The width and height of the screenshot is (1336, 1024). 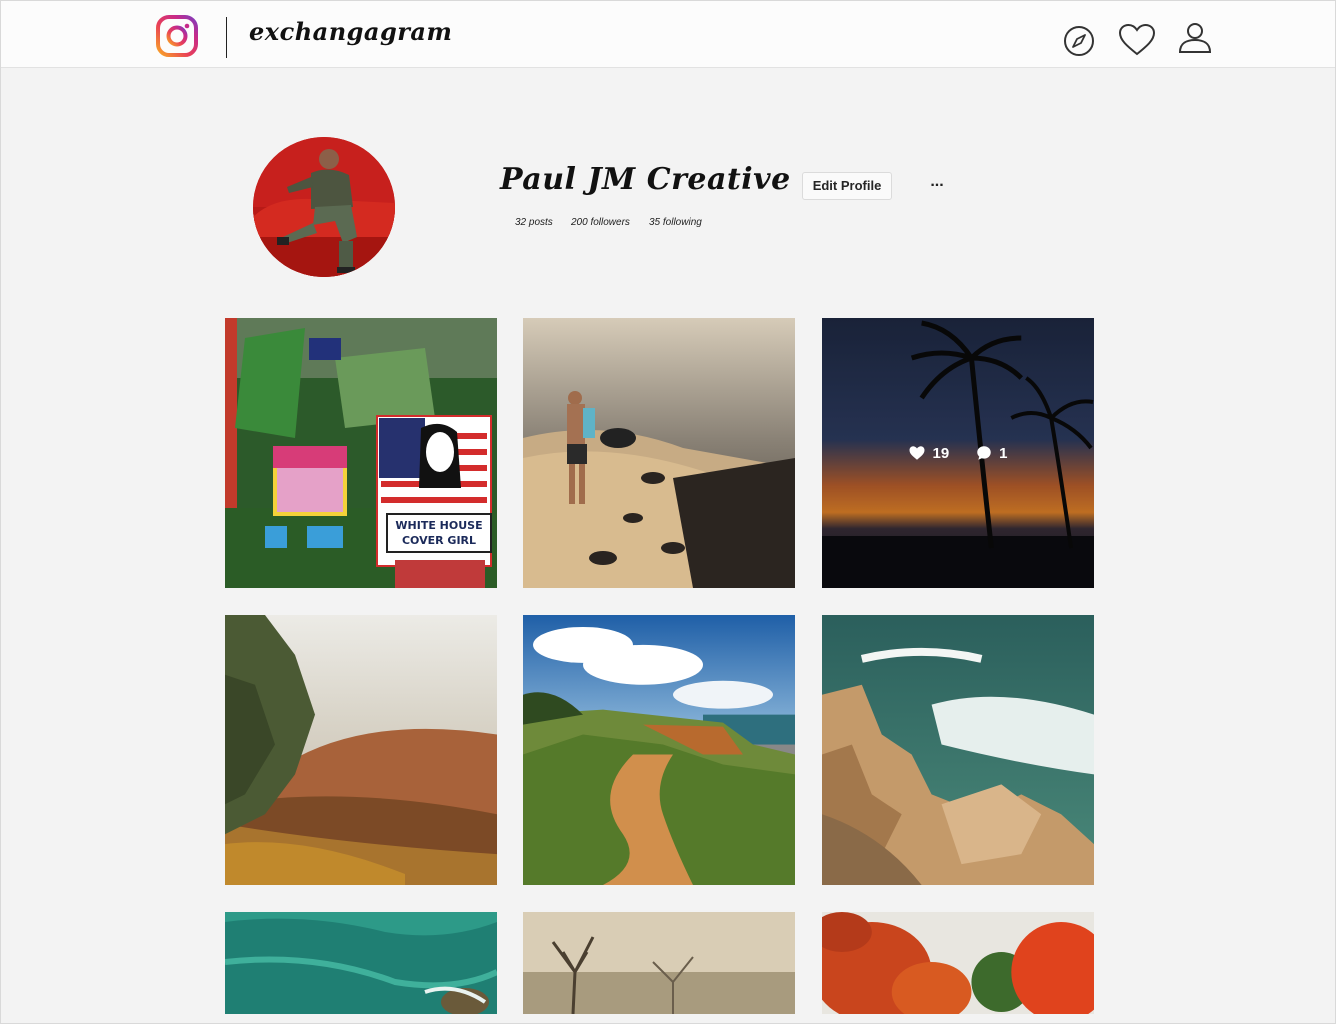 What do you see at coordinates (941, 453) in the screenshot?
I see `likes-count: 19` at bounding box center [941, 453].